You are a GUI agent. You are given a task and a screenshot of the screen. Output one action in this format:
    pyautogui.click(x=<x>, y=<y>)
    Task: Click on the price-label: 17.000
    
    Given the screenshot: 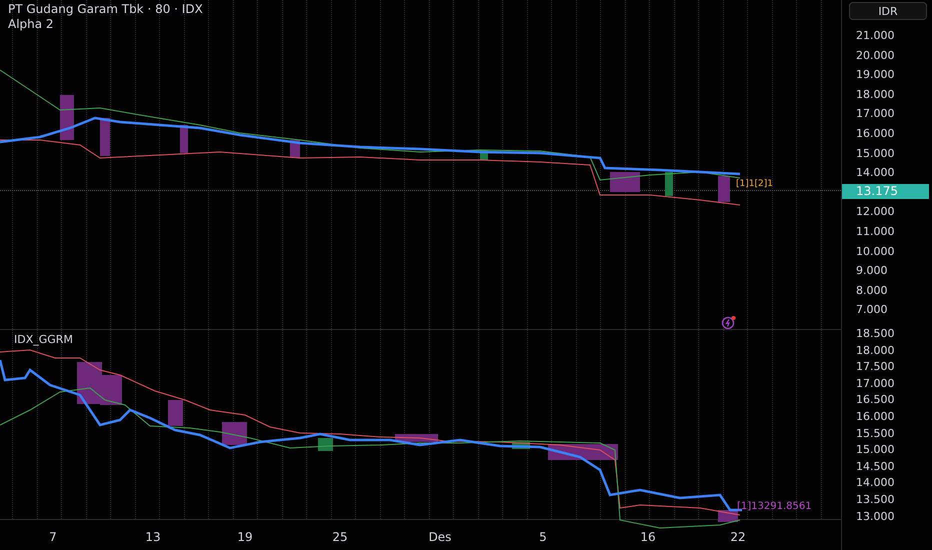 What is the action you would take?
    pyautogui.click(x=875, y=114)
    